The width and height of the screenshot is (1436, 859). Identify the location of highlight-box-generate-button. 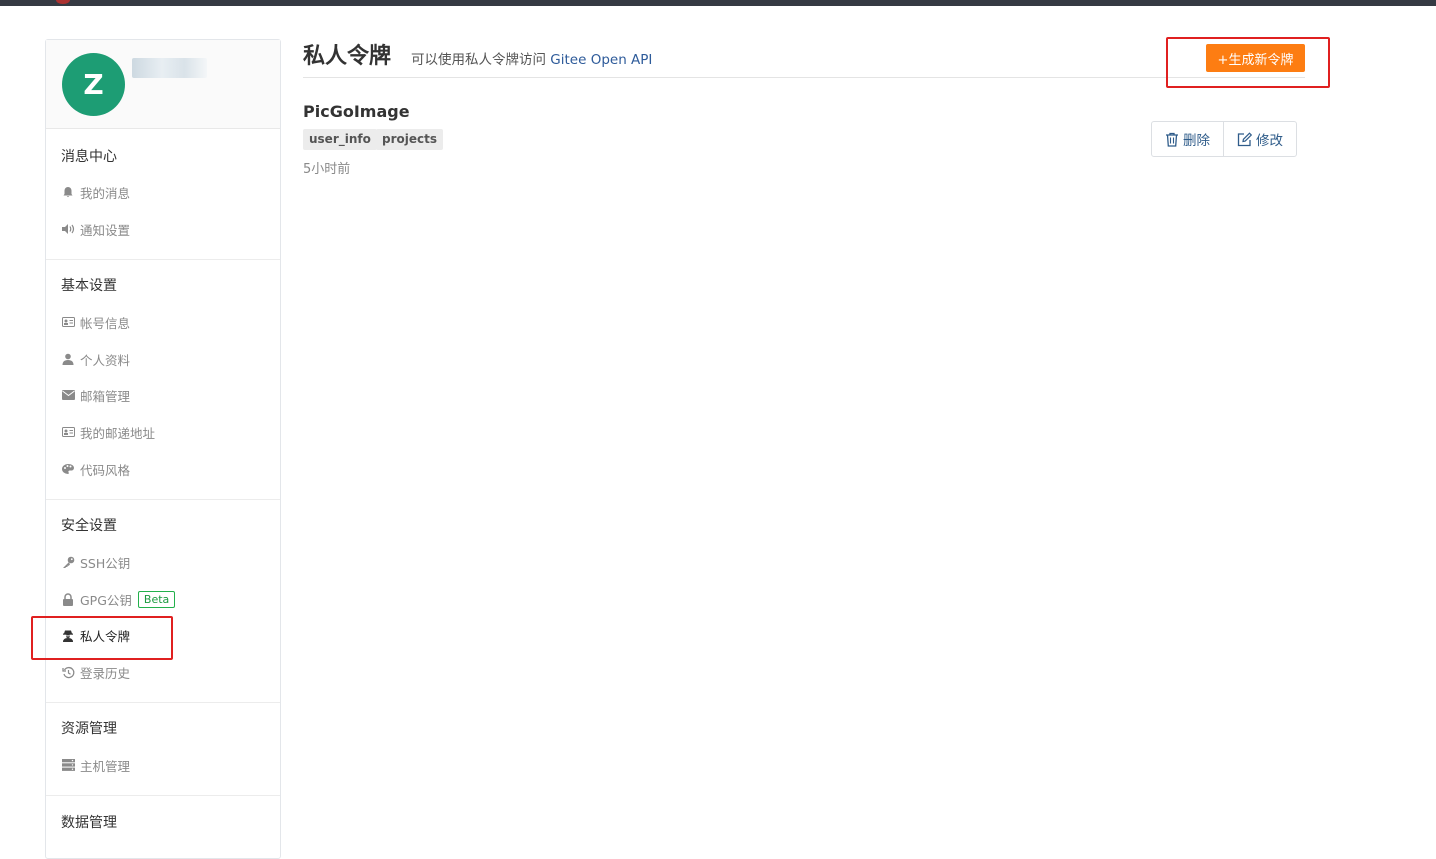
(1248, 62).